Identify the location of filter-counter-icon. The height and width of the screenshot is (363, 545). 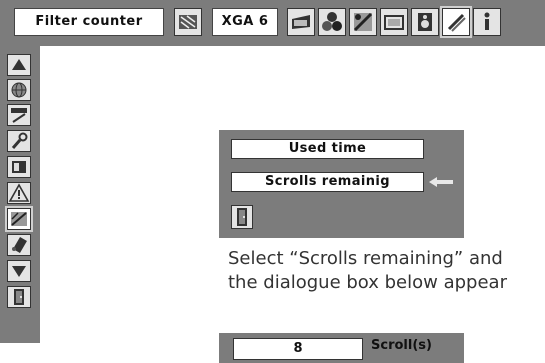
(19, 219).